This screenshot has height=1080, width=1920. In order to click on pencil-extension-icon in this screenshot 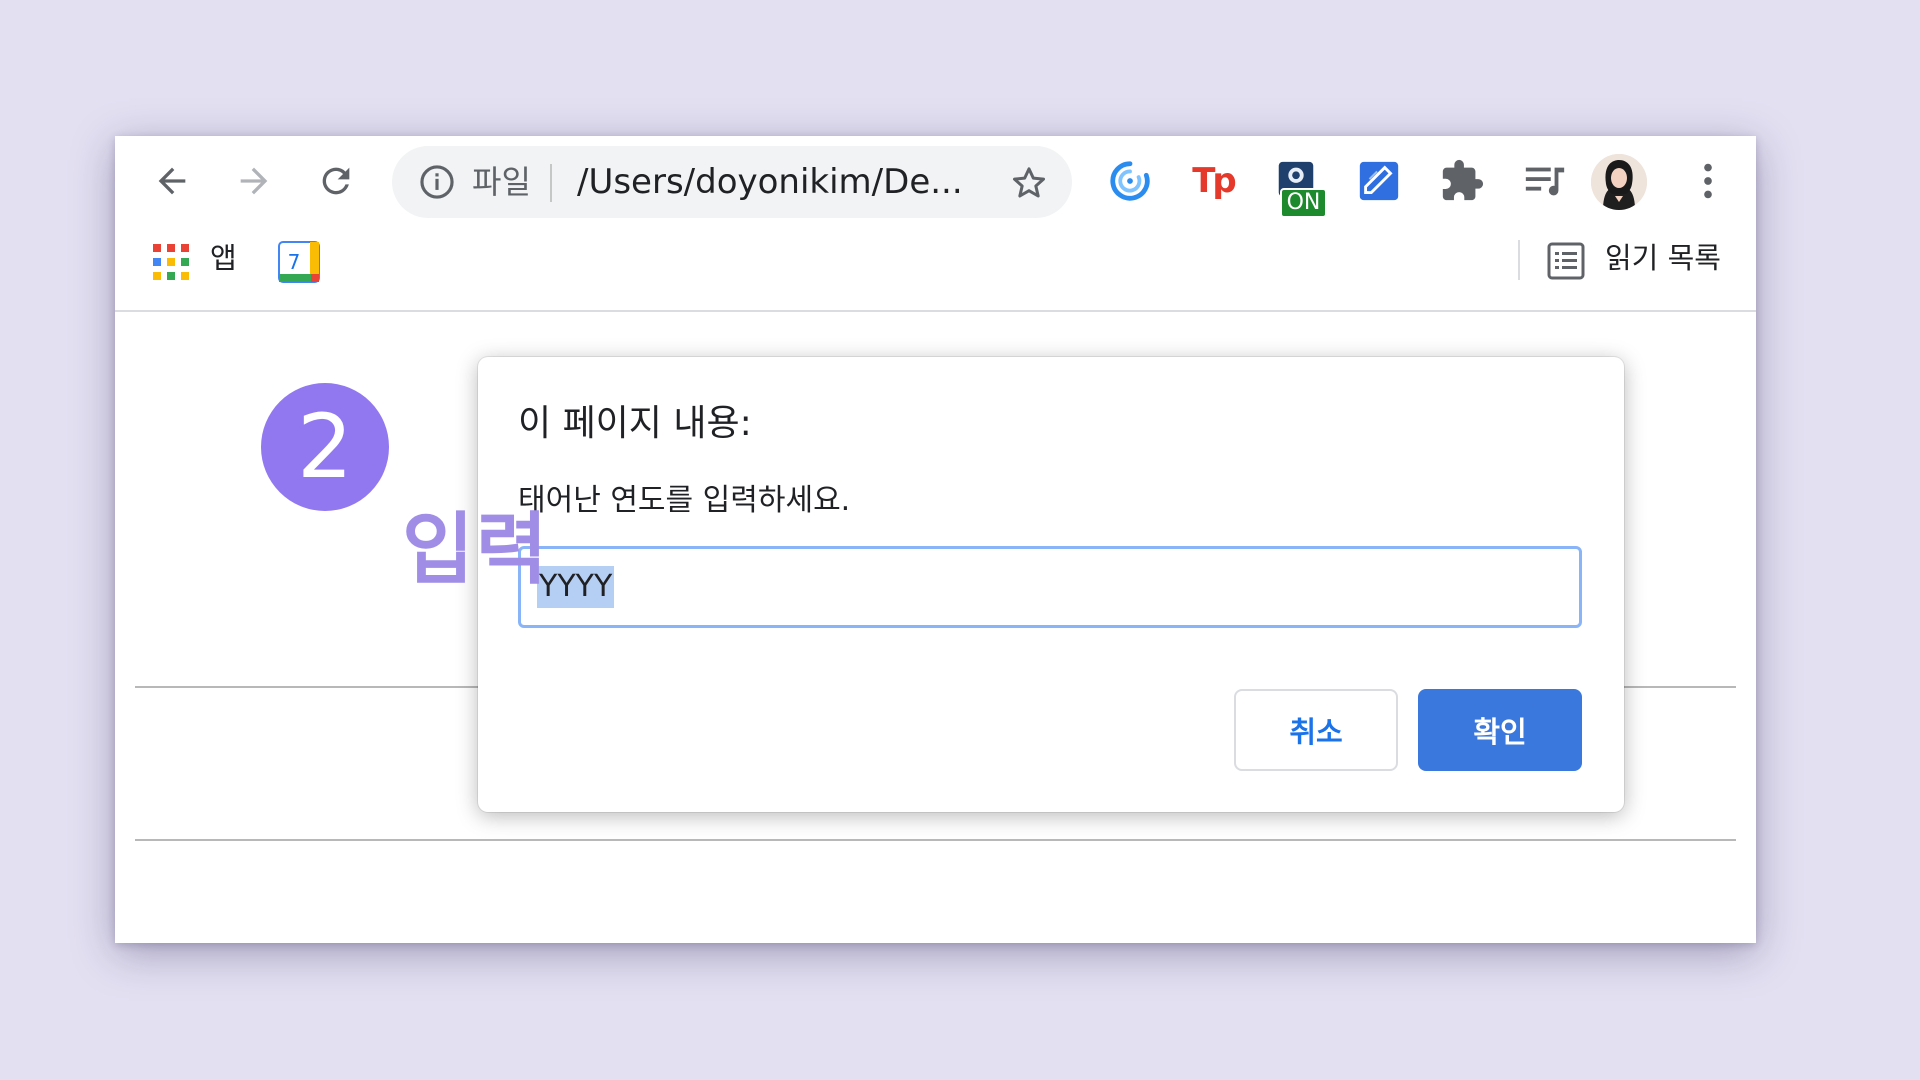, I will do `click(1379, 181)`.